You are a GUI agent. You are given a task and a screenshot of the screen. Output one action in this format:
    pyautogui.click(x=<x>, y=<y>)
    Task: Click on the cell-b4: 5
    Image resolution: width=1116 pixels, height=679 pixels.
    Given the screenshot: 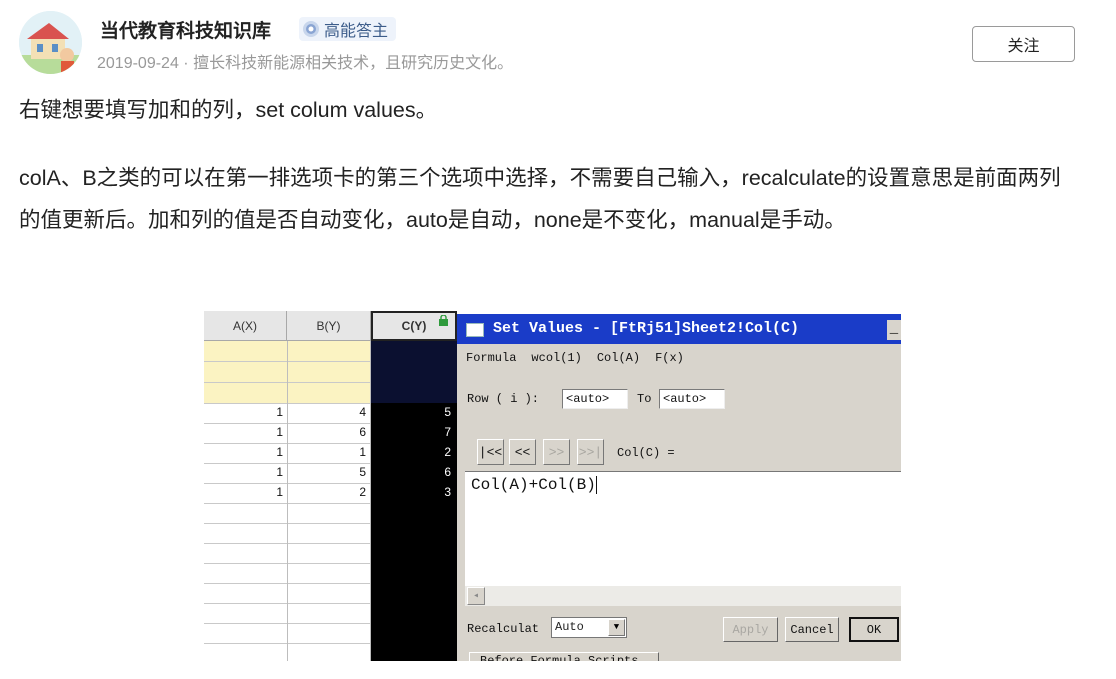 What is the action you would take?
    pyautogui.click(x=326, y=472)
    